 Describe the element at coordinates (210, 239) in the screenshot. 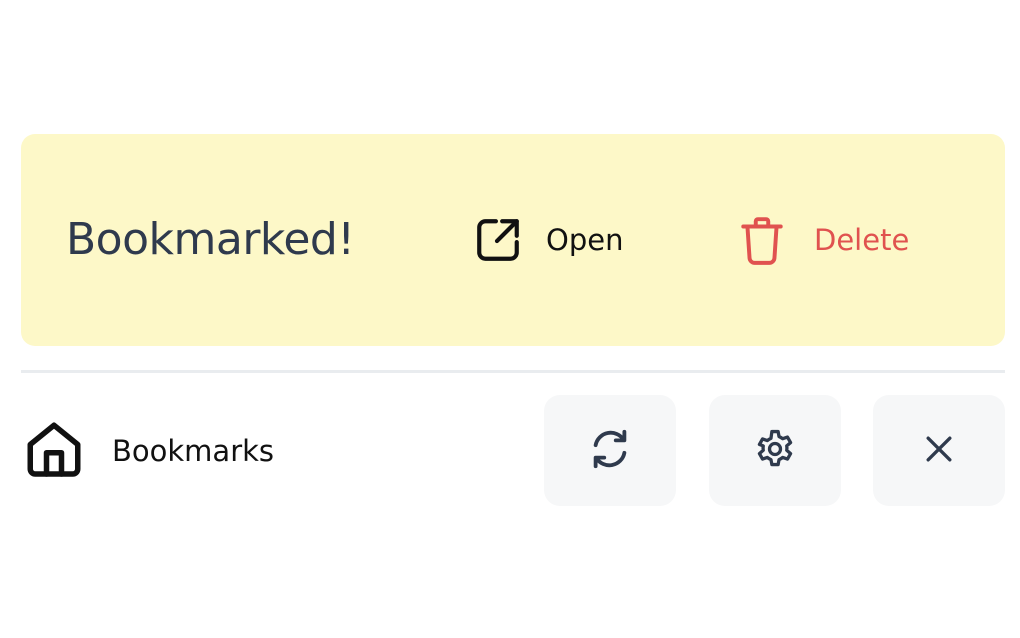

I see `toast-message: Bookmarked!` at that location.